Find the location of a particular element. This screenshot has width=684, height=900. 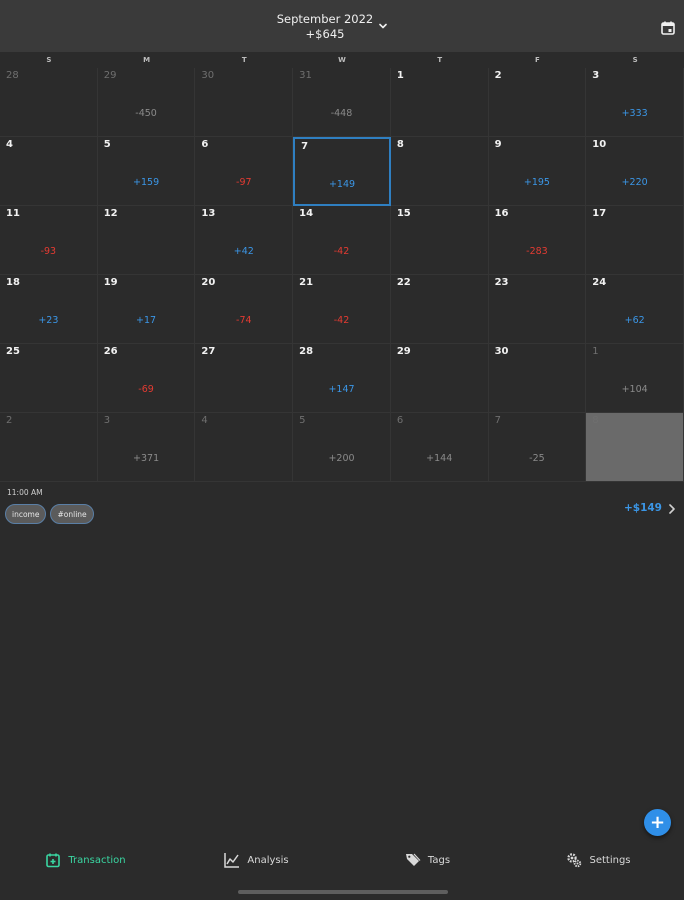

month-selector: September 2022 +$645 is located at coordinates (325, 27).